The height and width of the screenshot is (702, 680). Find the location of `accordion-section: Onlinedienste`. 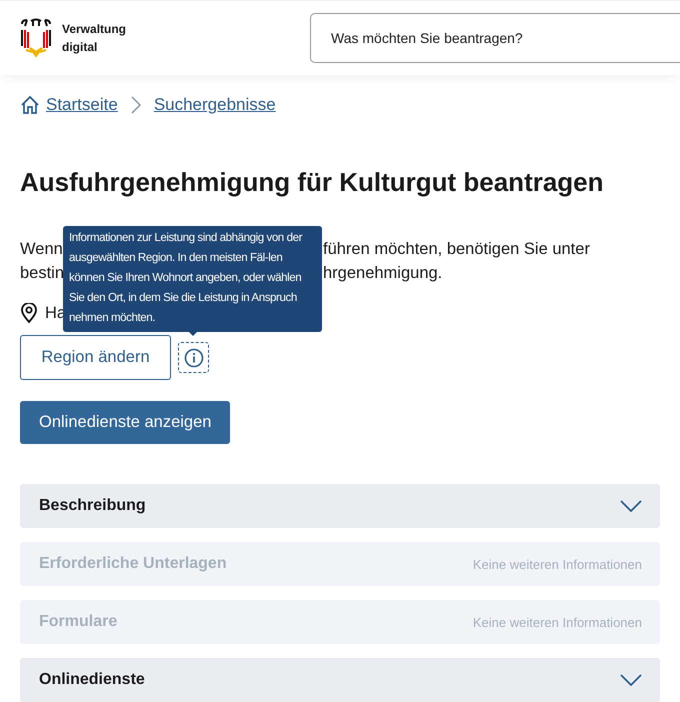

accordion-section: Onlinedienste is located at coordinates (340, 680).